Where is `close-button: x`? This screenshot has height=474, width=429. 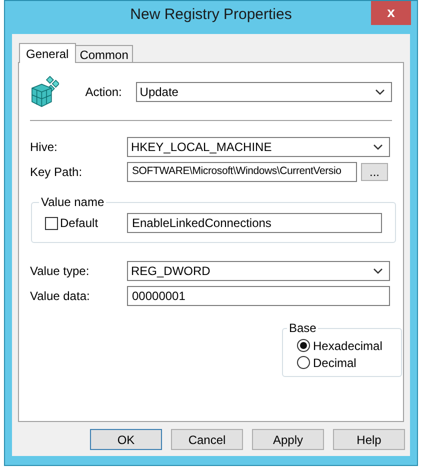 close-button: x is located at coordinates (391, 13).